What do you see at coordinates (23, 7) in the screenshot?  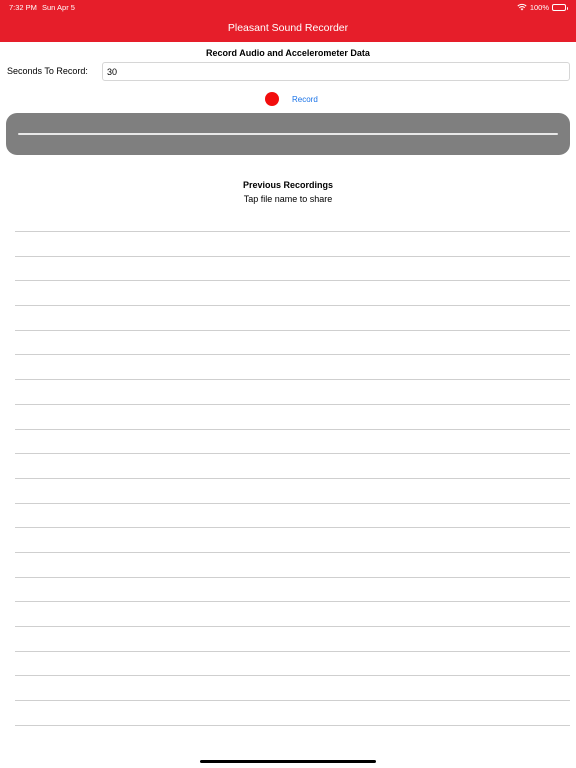 I see `status-time: 7:32 PM` at bounding box center [23, 7].